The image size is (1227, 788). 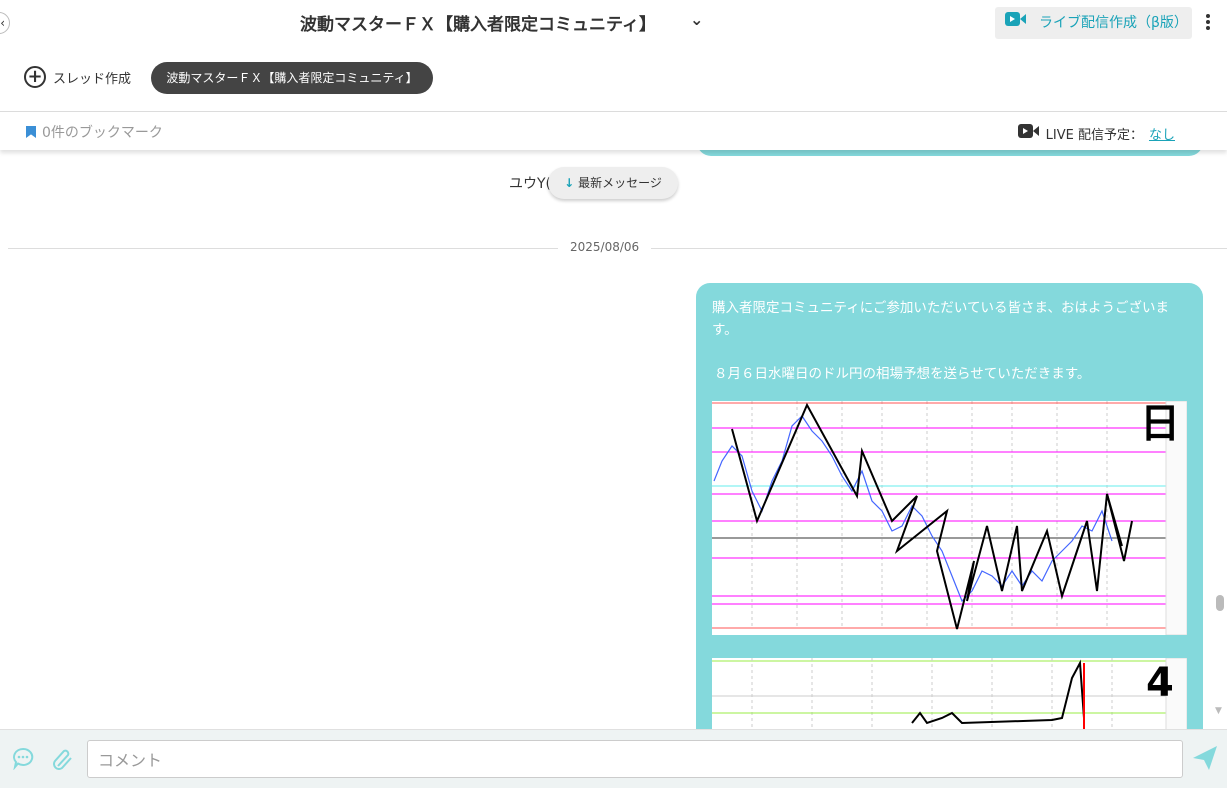 I want to click on paperclip-icon, so click(x=63, y=760).